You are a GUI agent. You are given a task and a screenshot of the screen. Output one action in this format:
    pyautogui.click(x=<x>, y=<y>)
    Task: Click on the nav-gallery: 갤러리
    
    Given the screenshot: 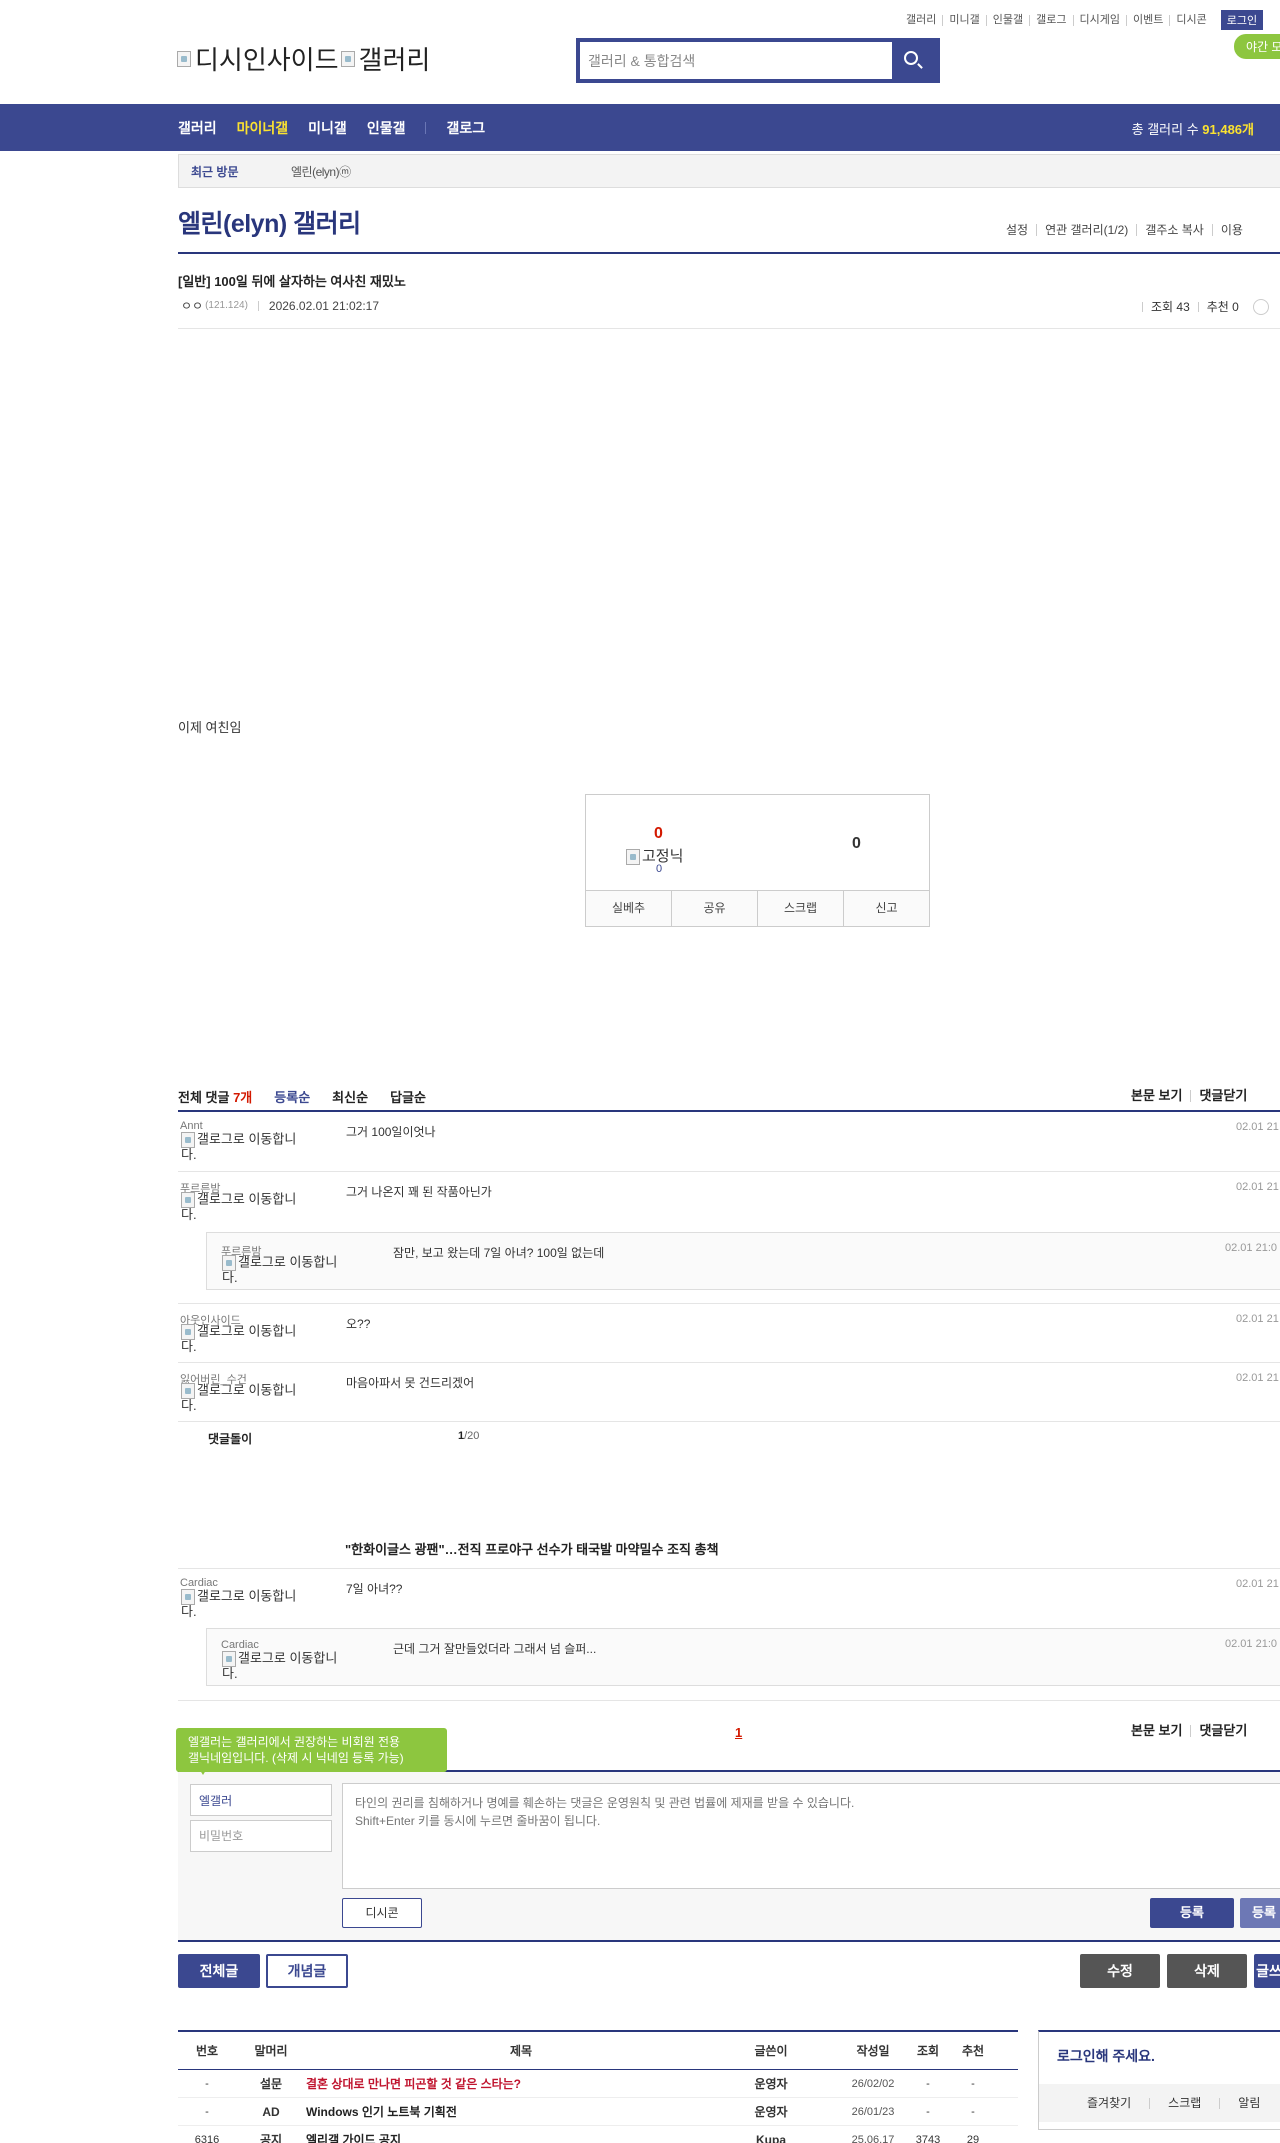 What is the action you would take?
    pyautogui.click(x=197, y=128)
    